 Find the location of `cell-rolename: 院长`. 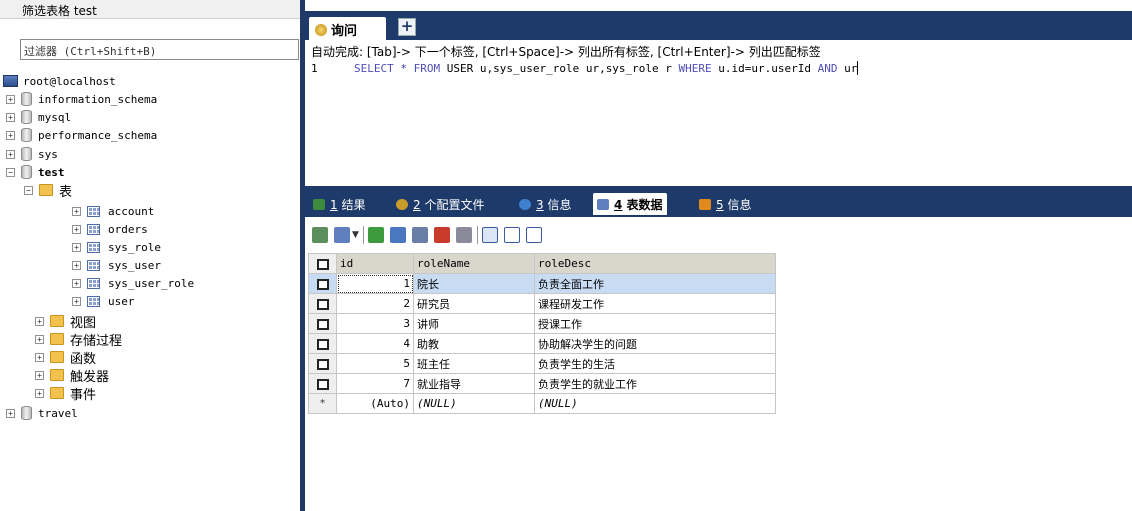

cell-rolename: 院长 is located at coordinates (474, 283).